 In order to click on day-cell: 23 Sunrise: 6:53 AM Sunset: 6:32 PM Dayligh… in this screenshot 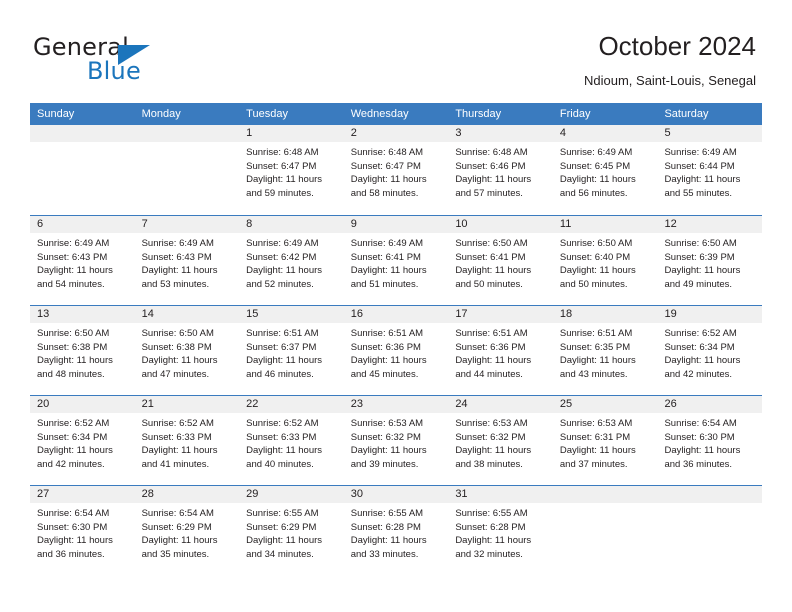, I will do `click(396, 440)`.